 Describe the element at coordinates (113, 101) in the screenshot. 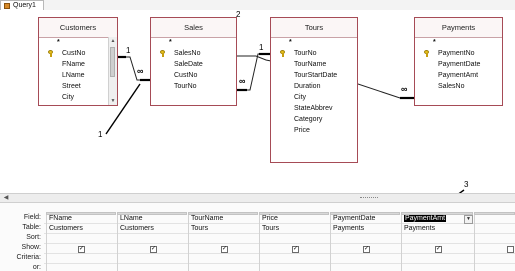

I see `scroll-down-icon: ▼` at that location.